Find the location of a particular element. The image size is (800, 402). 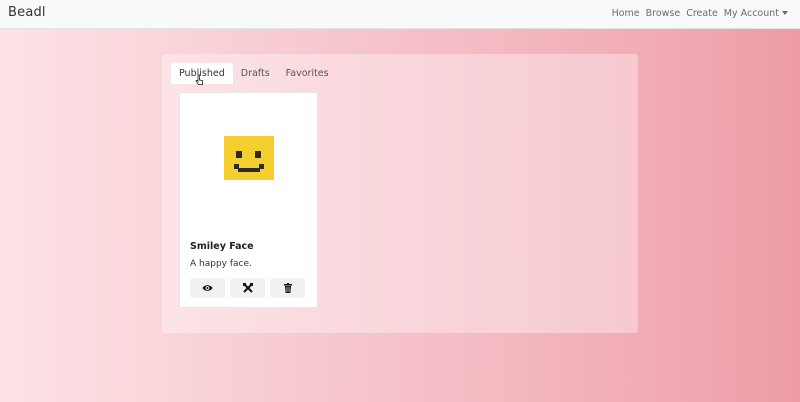

view-button is located at coordinates (207, 288).